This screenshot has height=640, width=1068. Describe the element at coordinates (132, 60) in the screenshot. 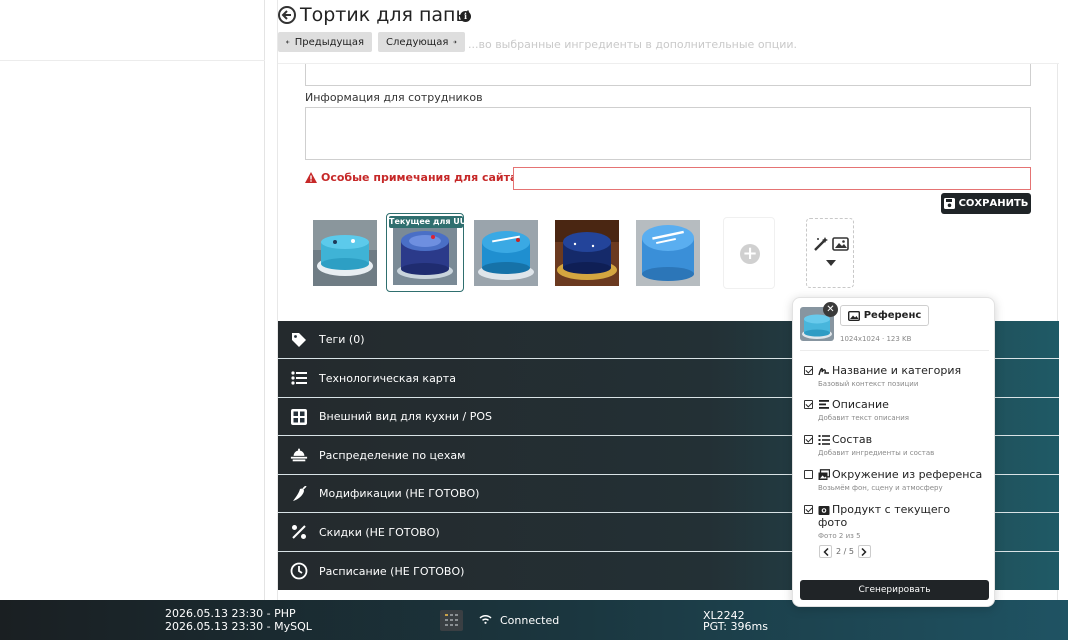

I see `sidebar-divider` at that location.